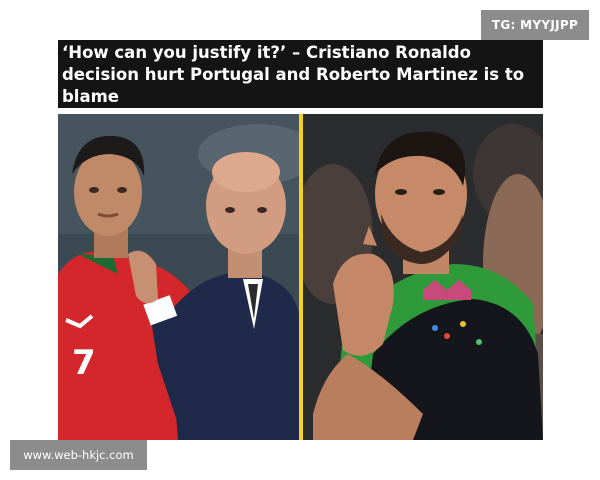 The height and width of the screenshot is (480, 600). Describe the element at coordinates (78, 455) in the screenshot. I see `site-watermark: www.web-hkjc.com` at that location.